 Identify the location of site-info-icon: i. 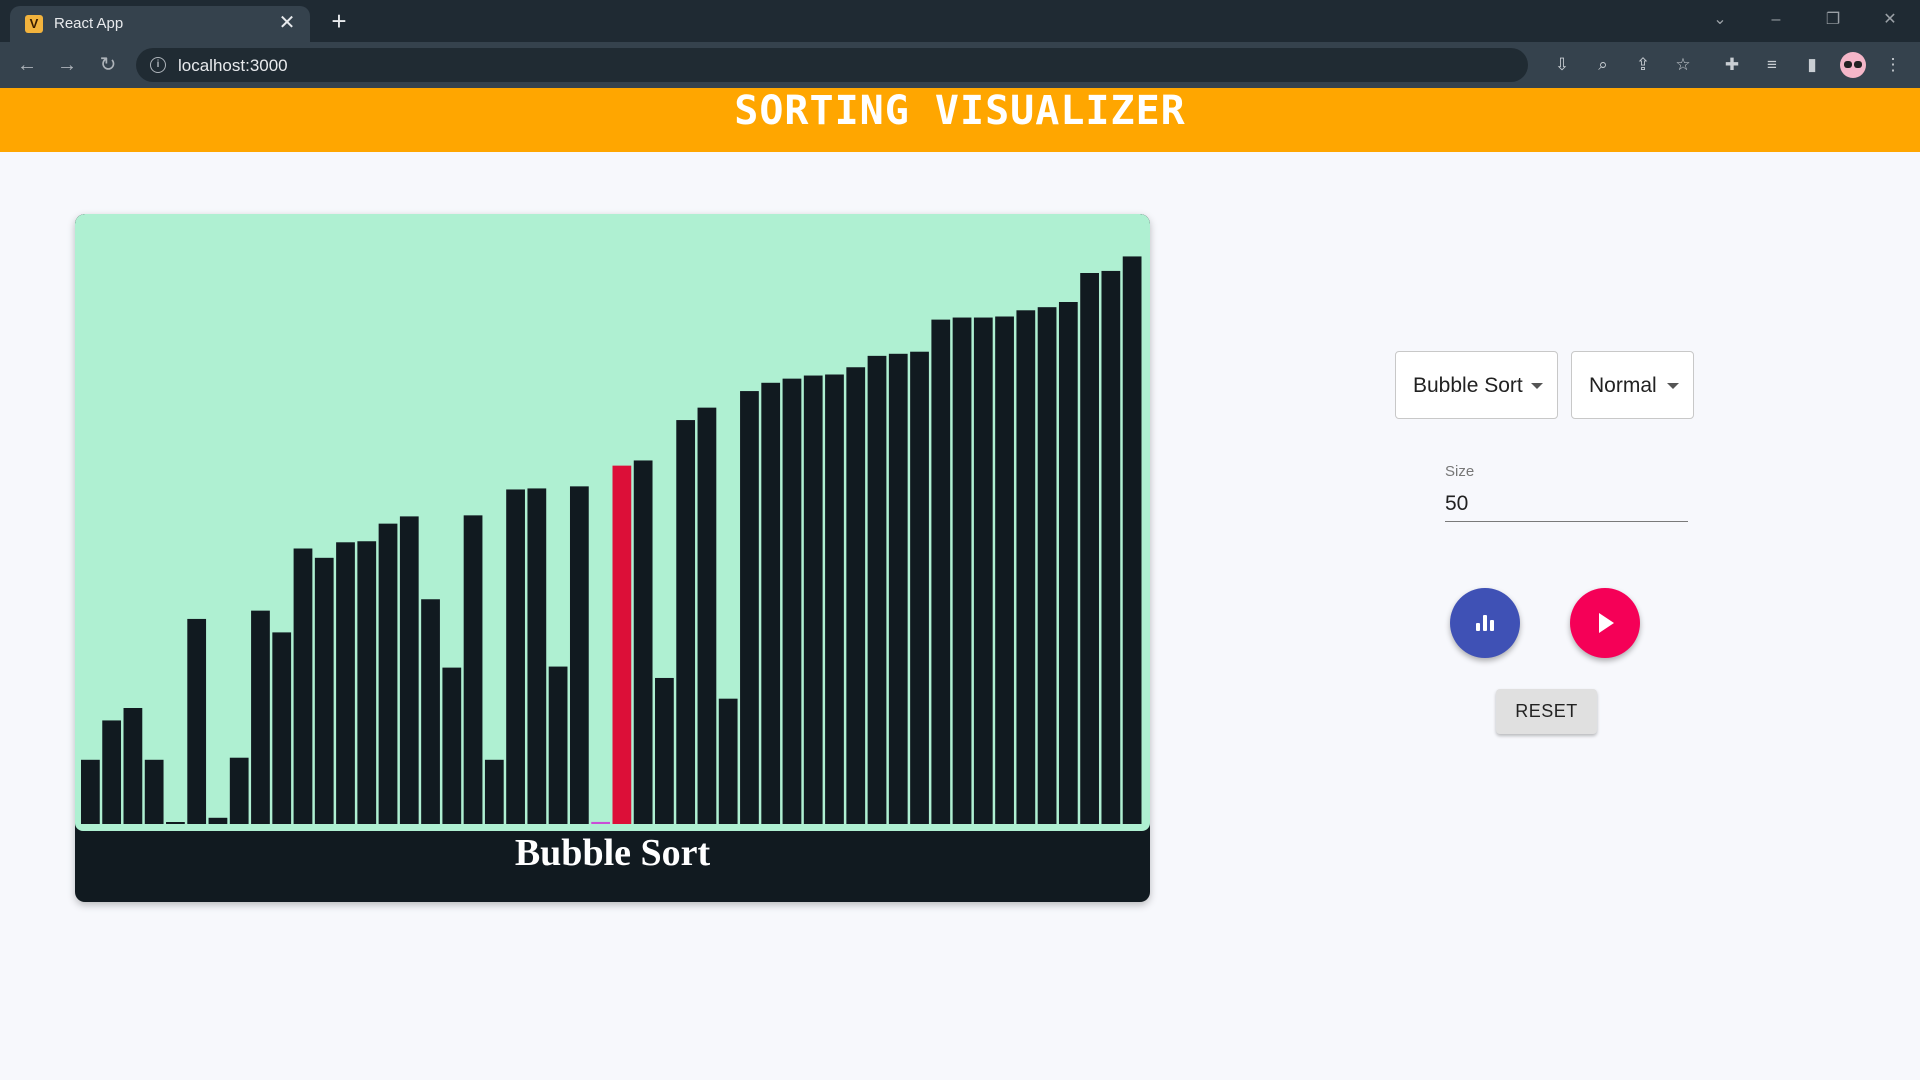
(158, 65).